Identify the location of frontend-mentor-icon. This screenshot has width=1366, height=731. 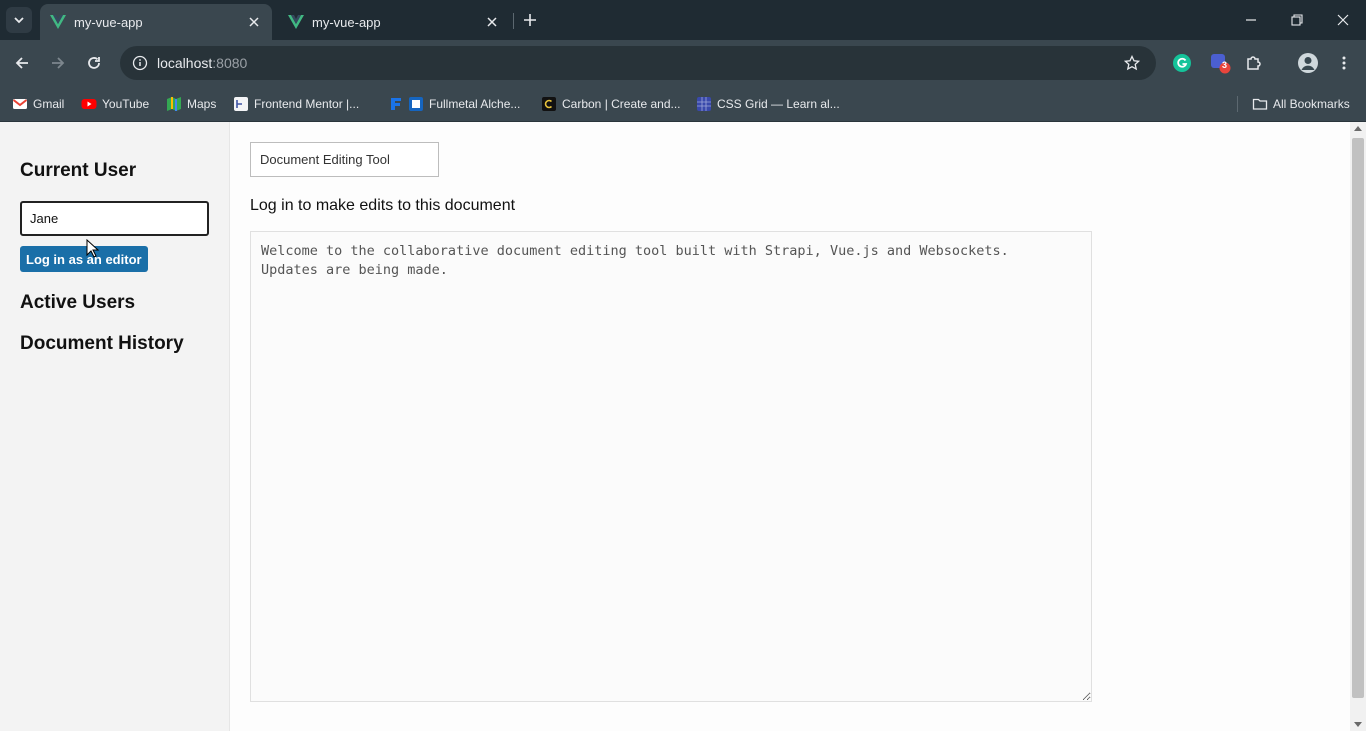
(241, 104).